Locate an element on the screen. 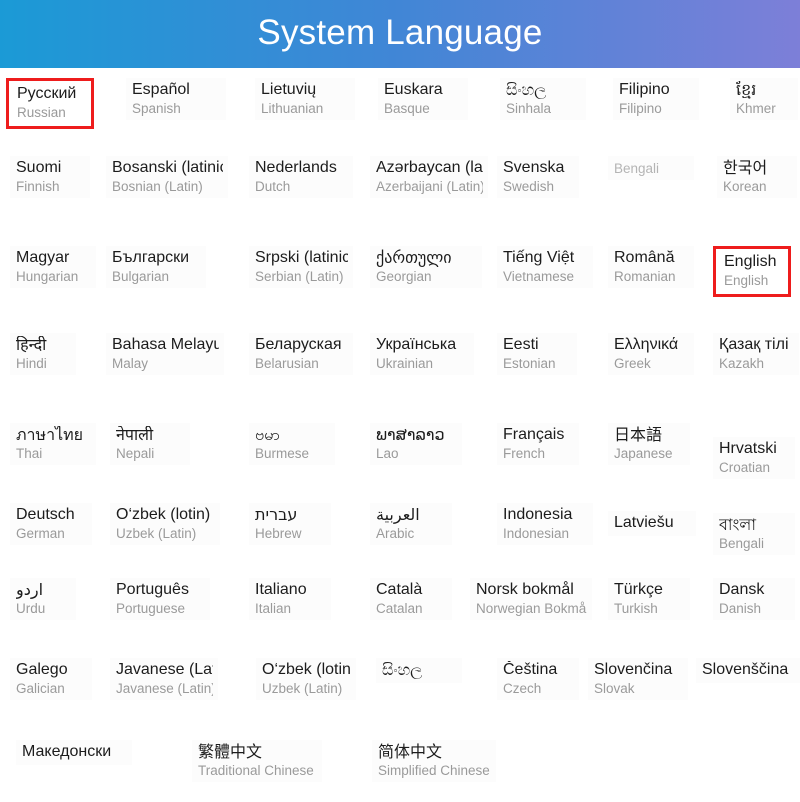  language-english-name: Traditional Chinese is located at coordinates (256, 770).